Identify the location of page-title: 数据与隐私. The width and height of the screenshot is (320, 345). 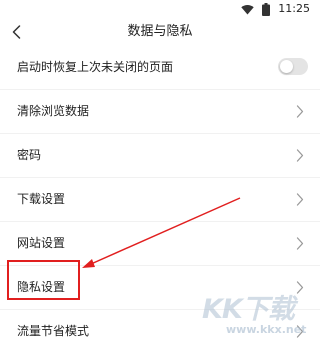
(160, 31).